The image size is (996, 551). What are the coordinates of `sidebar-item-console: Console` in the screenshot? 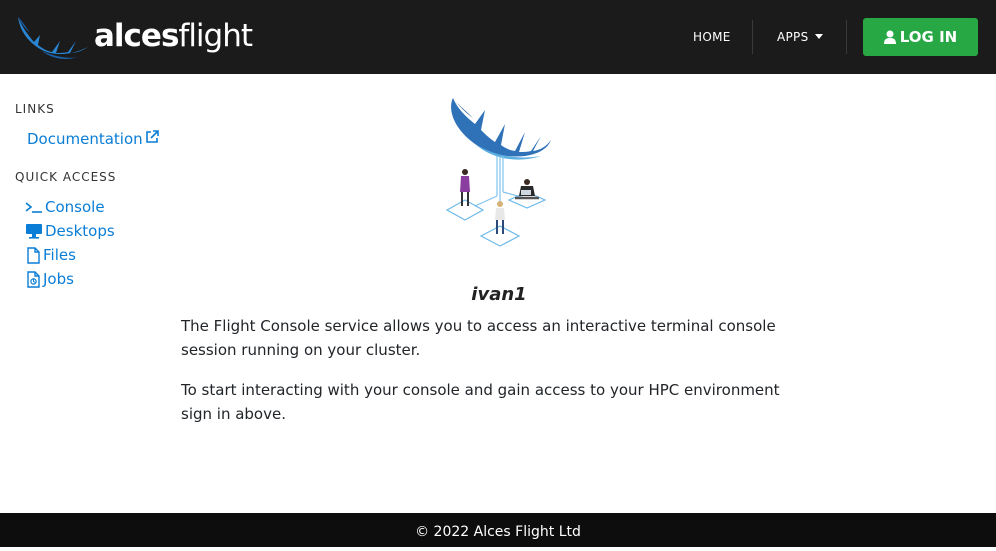 It's located at (65, 207).